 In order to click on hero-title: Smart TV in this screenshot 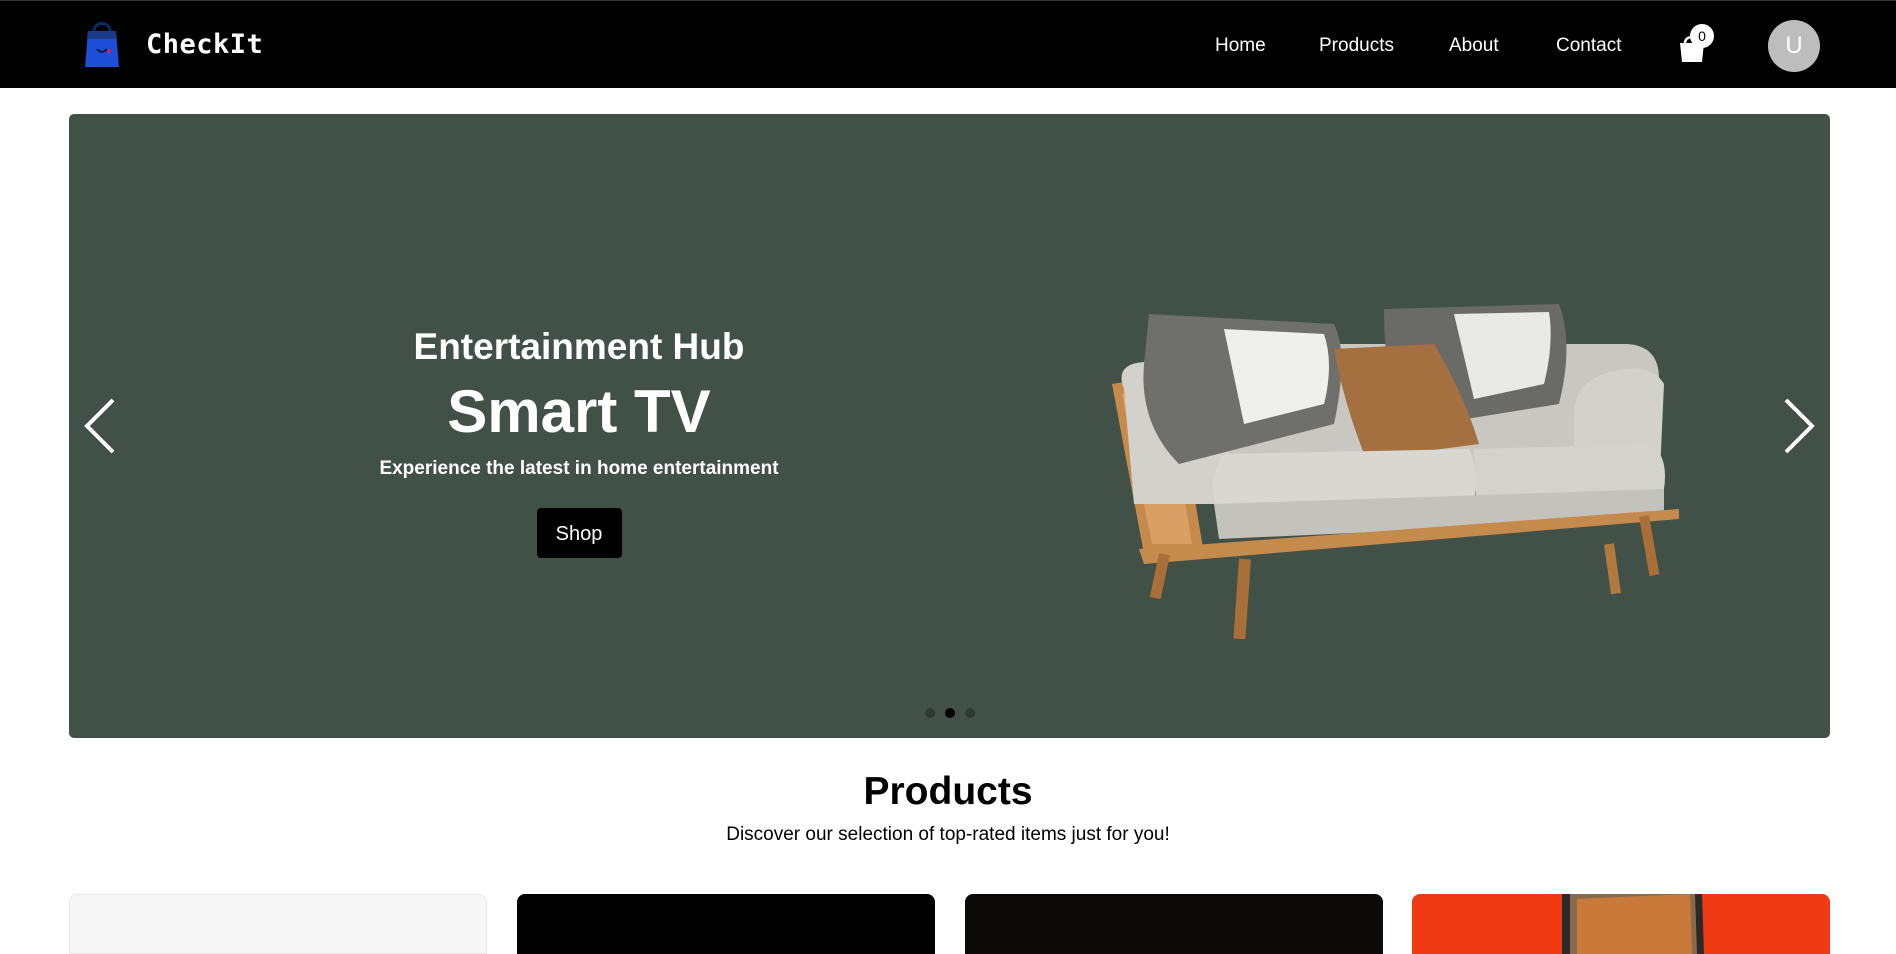, I will do `click(579, 411)`.